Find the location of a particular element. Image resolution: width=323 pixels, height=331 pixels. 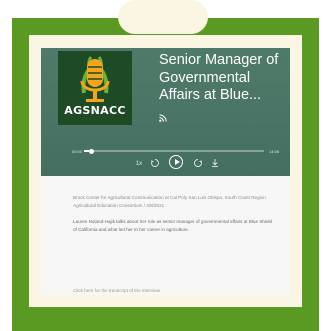

forward-15-icon is located at coordinates (198, 163).